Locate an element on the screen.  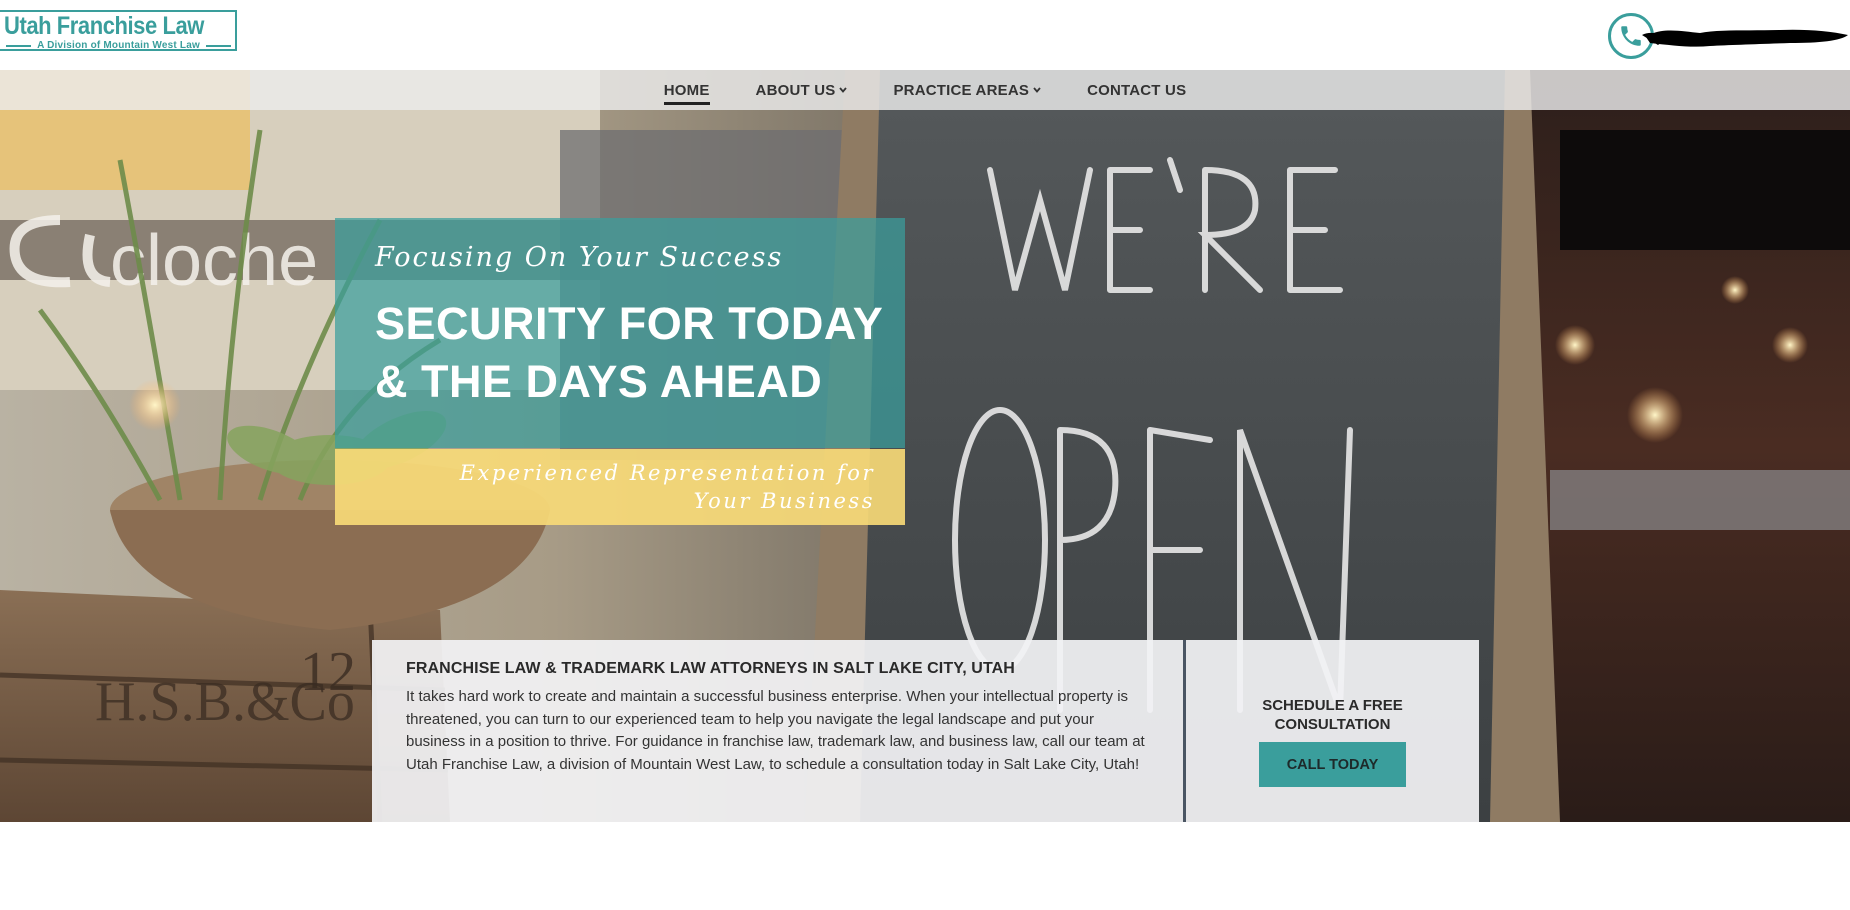
hero-tagline: Focusing On Your Success is located at coordinates (579, 257).